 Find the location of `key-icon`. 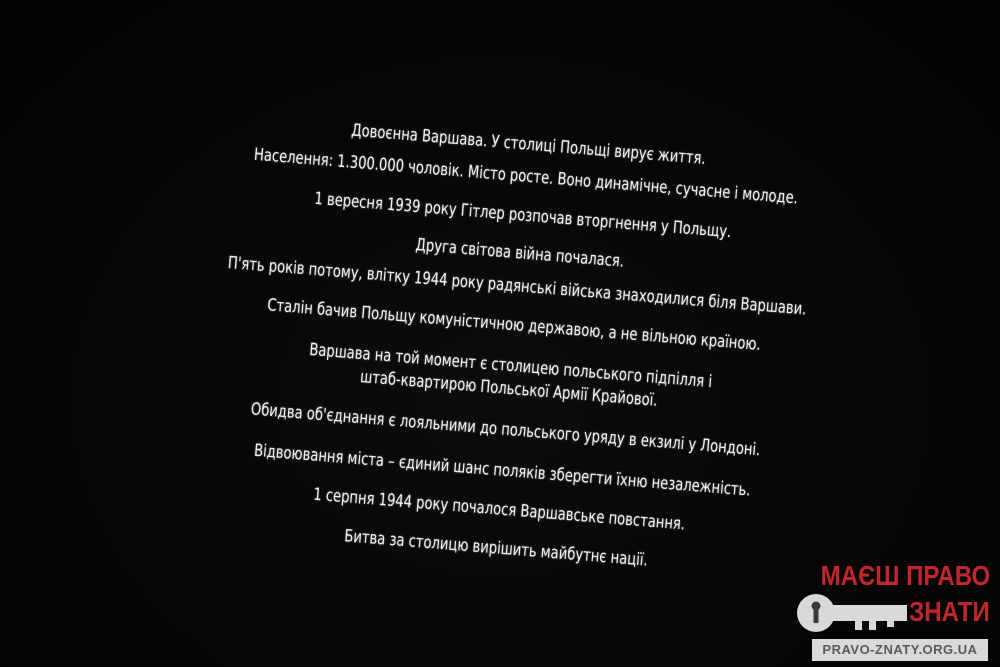

key-icon is located at coordinates (852, 613).